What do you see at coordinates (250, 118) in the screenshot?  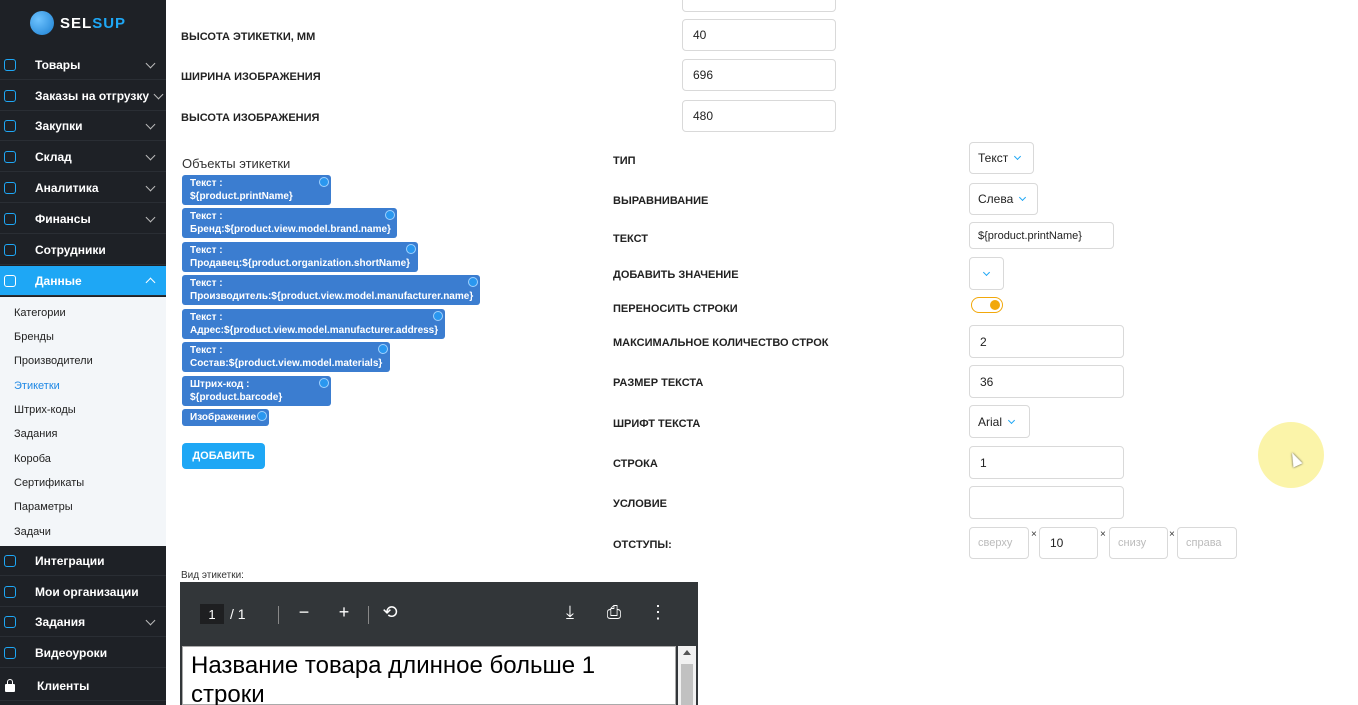 I see `image-height-label: ВЫСОТА ИЗОБРАЖЕНИЯ` at bounding box center [250, 118].